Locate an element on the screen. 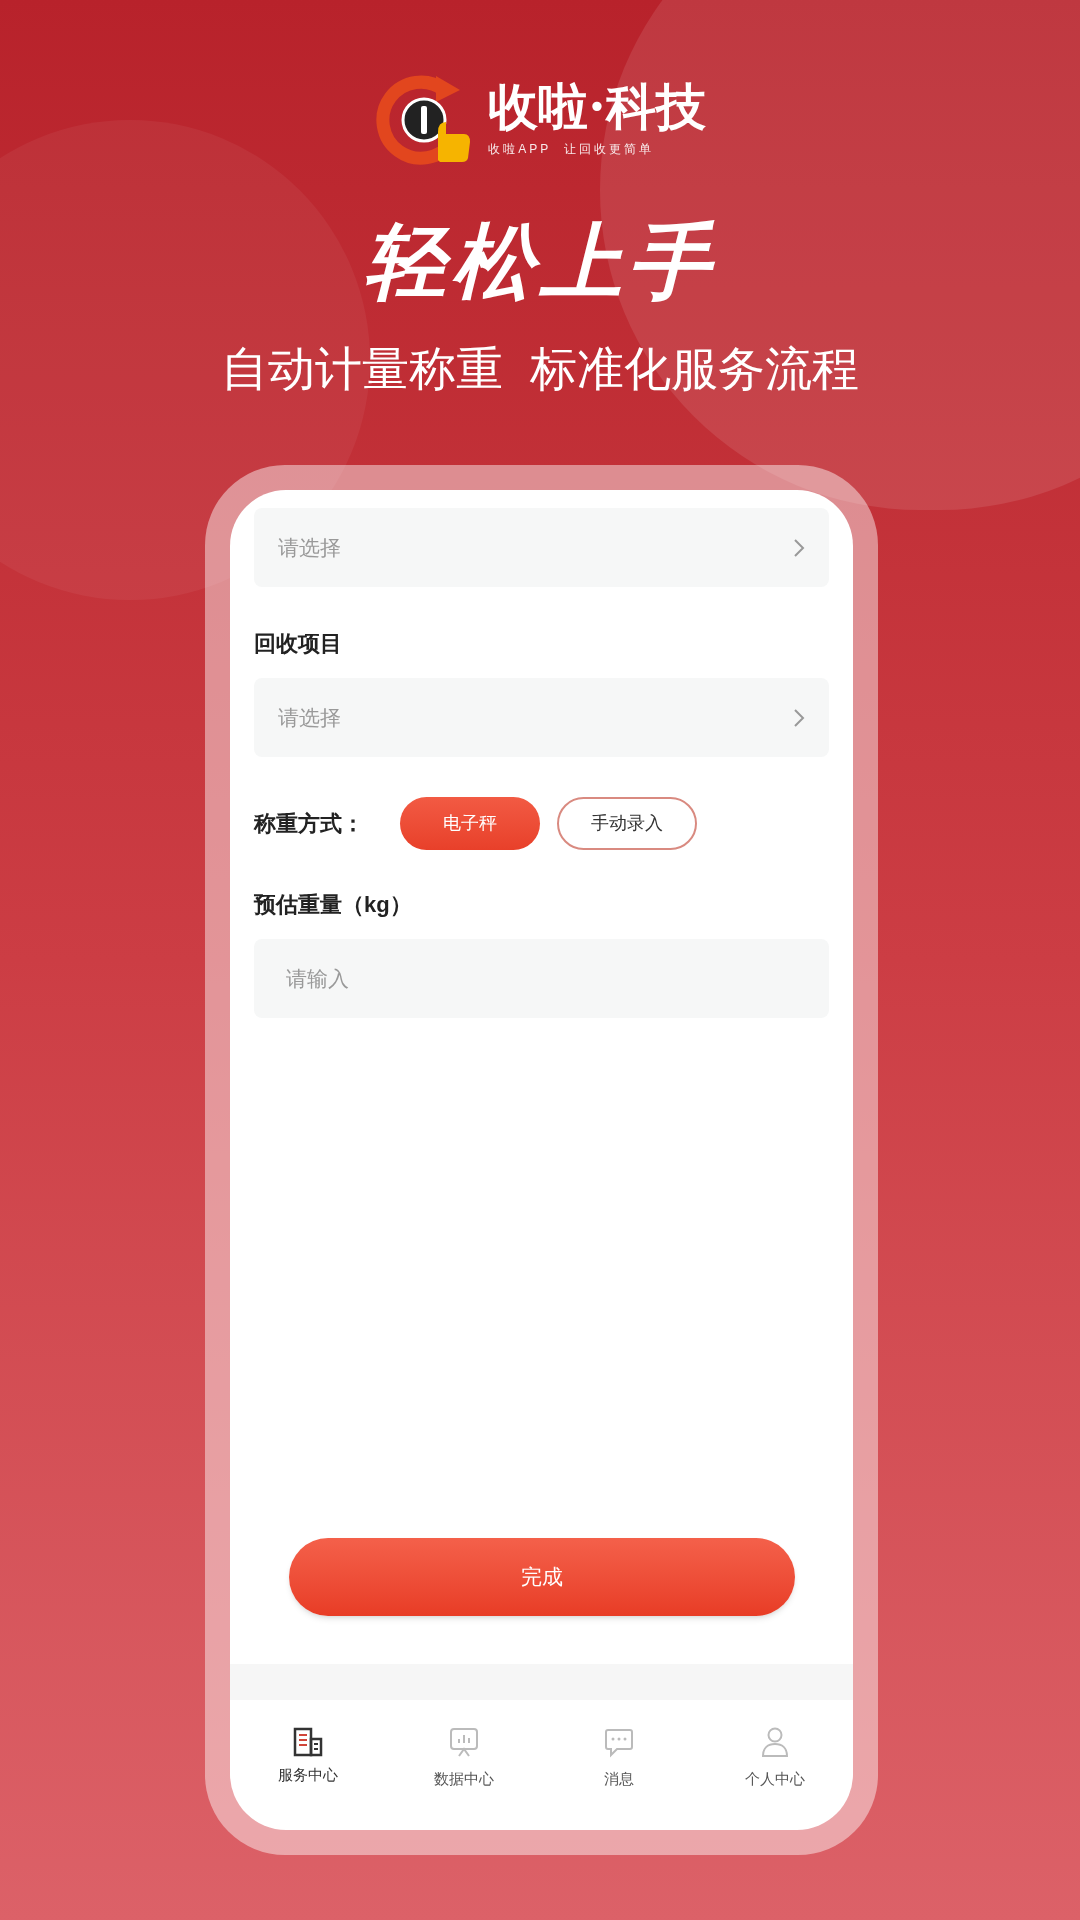  field-label: 称重方式： is located at coordinates (309, 824).